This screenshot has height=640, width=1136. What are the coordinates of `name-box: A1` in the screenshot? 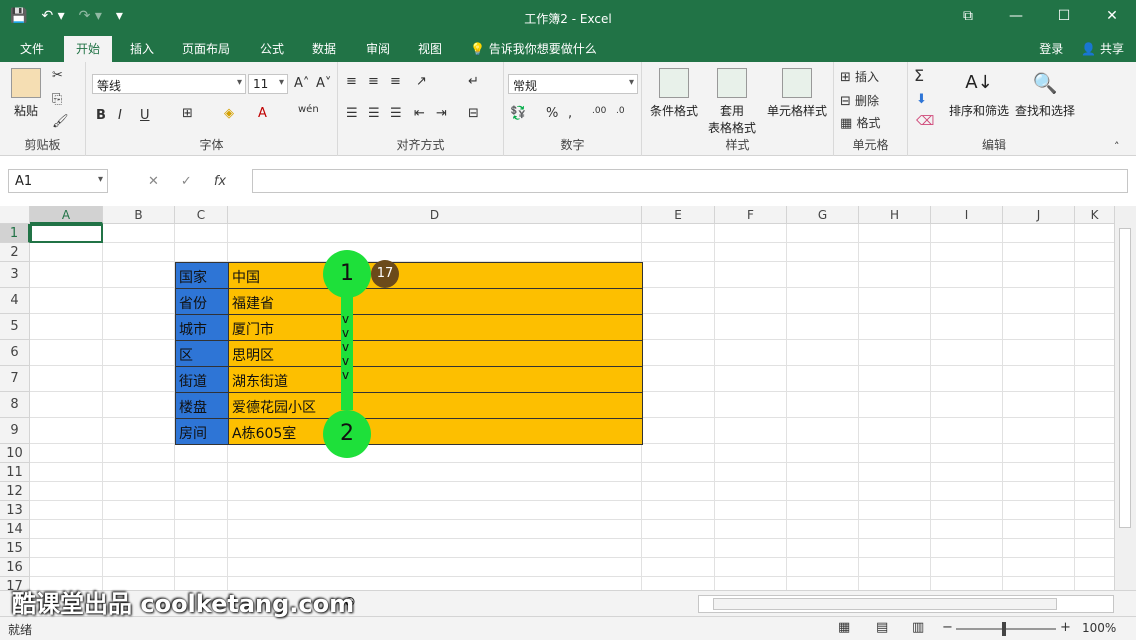 It's located at (58, 181).